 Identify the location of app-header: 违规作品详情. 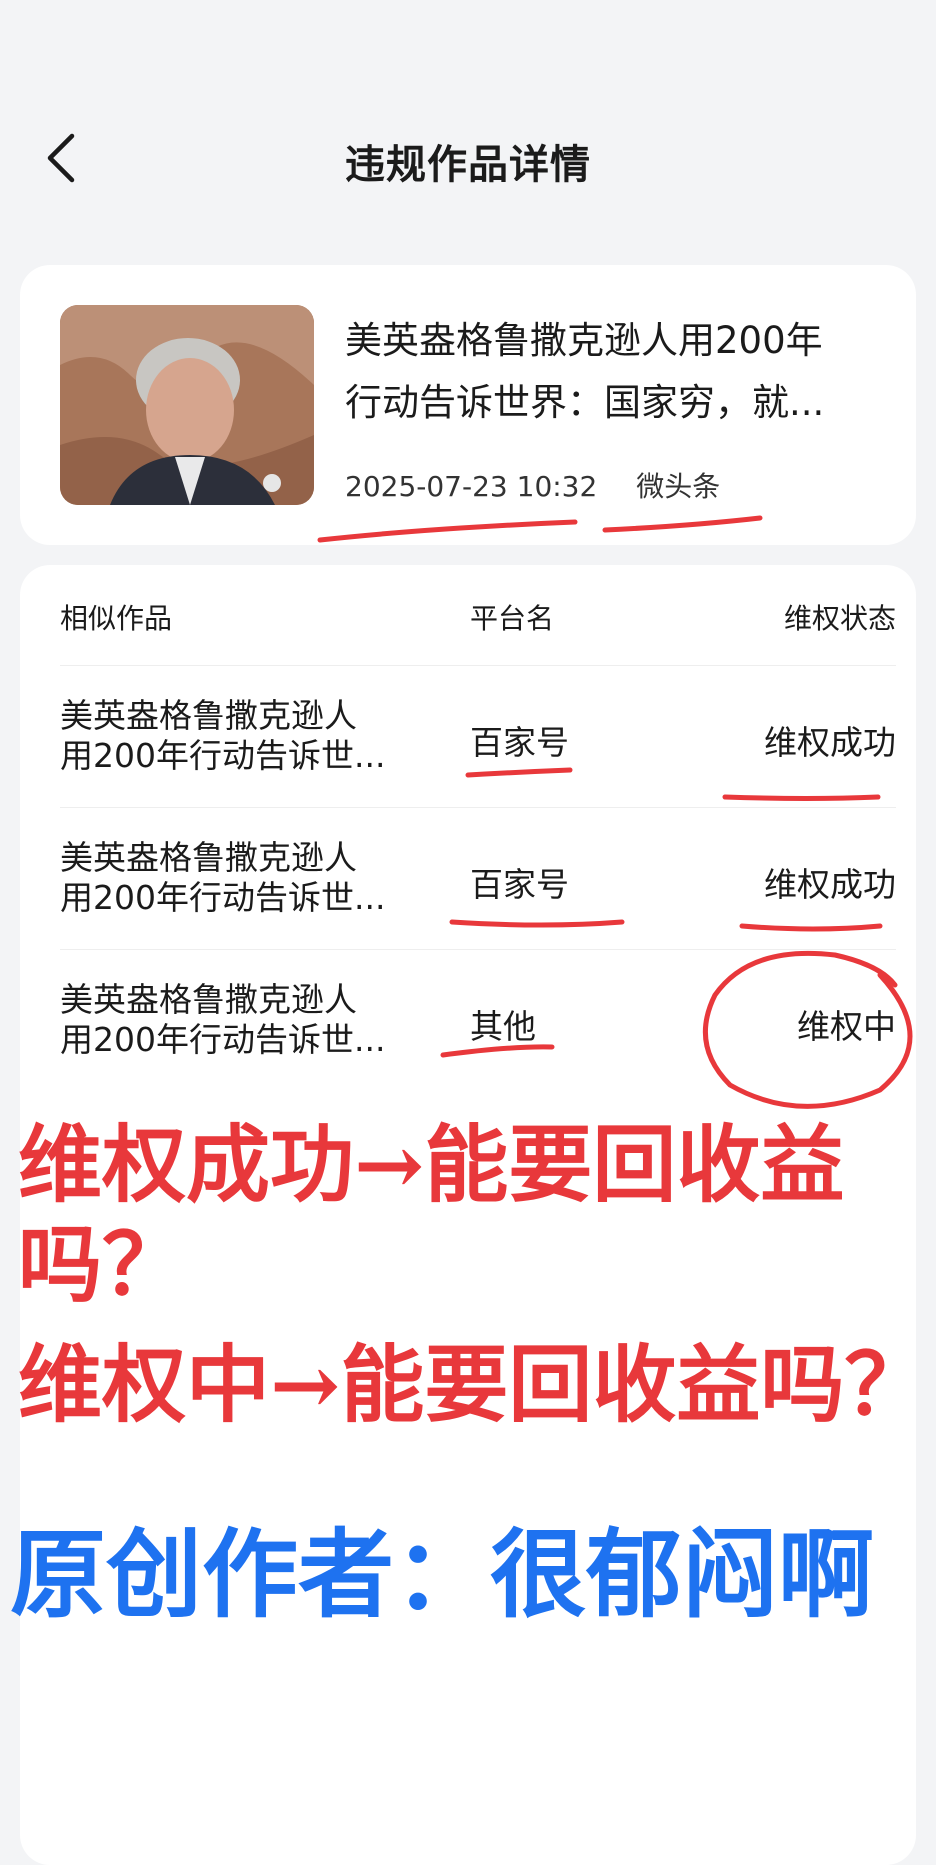
(468, 160).